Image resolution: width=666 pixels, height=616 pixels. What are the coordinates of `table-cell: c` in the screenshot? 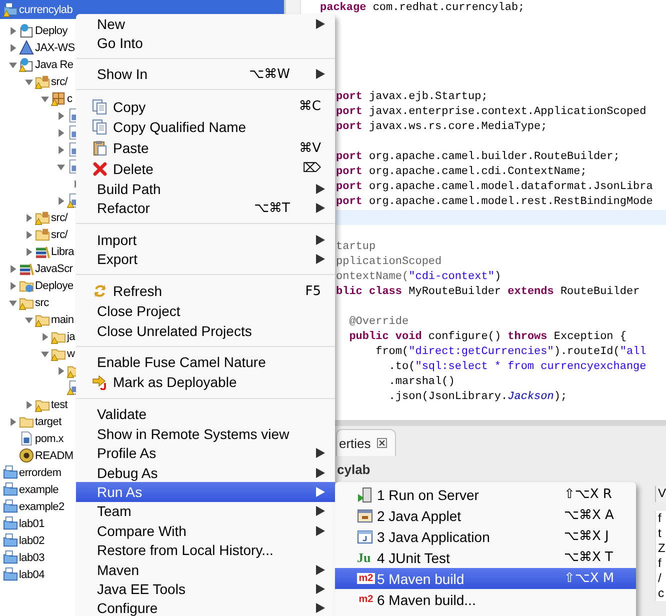 It's located at (660, 593).